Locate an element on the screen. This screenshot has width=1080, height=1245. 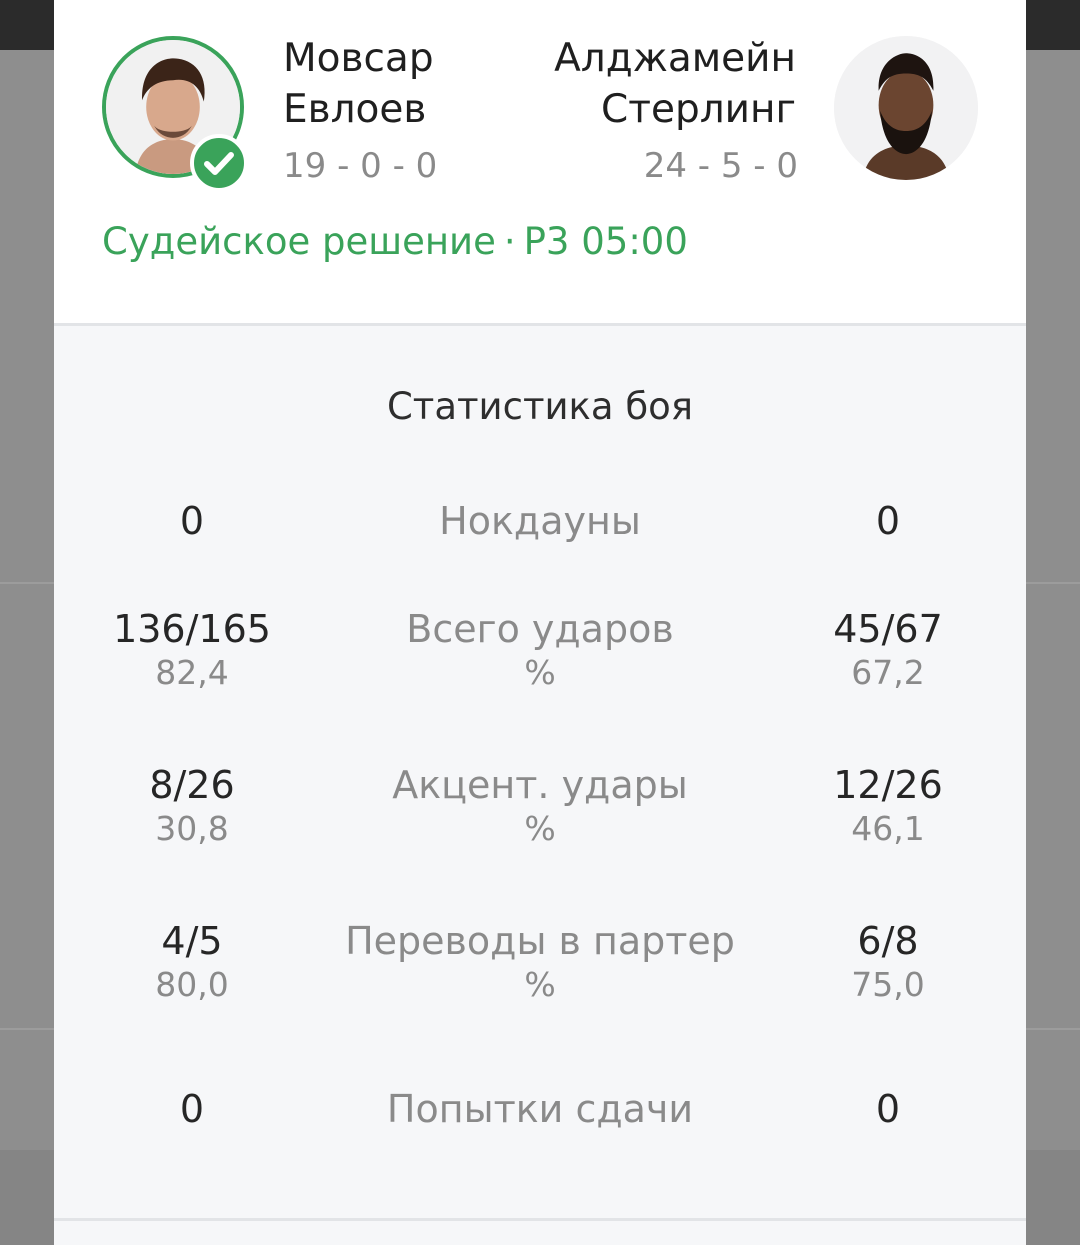
stat-label: Акцент. удары is located at coordinates (540, 785).